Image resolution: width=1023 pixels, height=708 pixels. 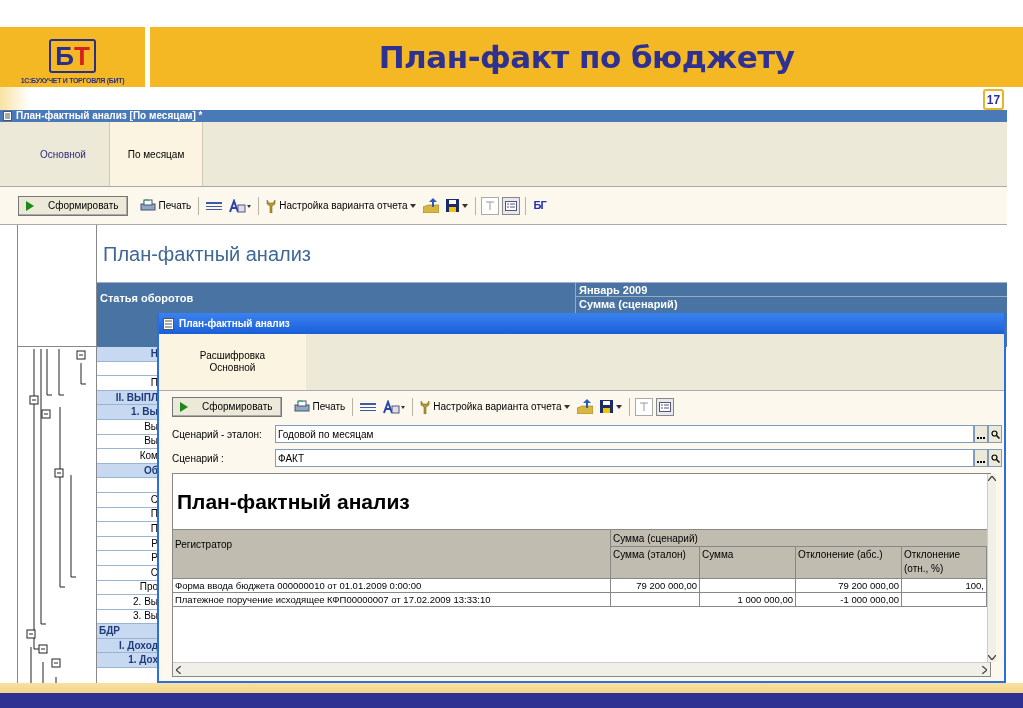 I want to click on row-label: Н, so click(x=154, y=353).